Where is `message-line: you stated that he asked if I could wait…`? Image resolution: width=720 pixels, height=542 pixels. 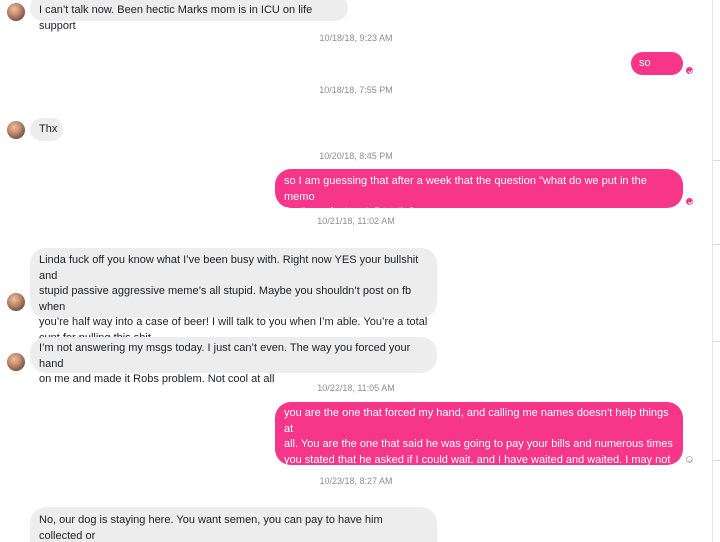
message-line: you stated that he asked if I could wait… is located at coordinates (477, 459).